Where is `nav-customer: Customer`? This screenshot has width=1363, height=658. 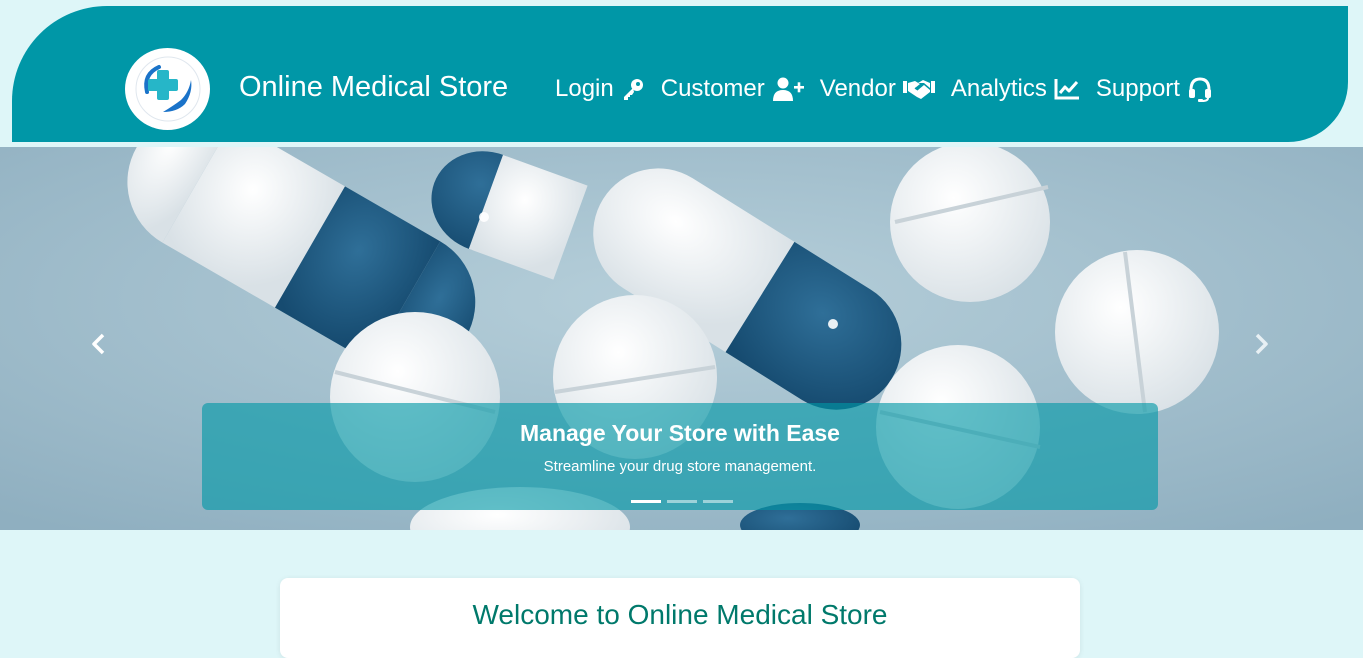 nav-customer: Customer is located at coordinates (732, 89).